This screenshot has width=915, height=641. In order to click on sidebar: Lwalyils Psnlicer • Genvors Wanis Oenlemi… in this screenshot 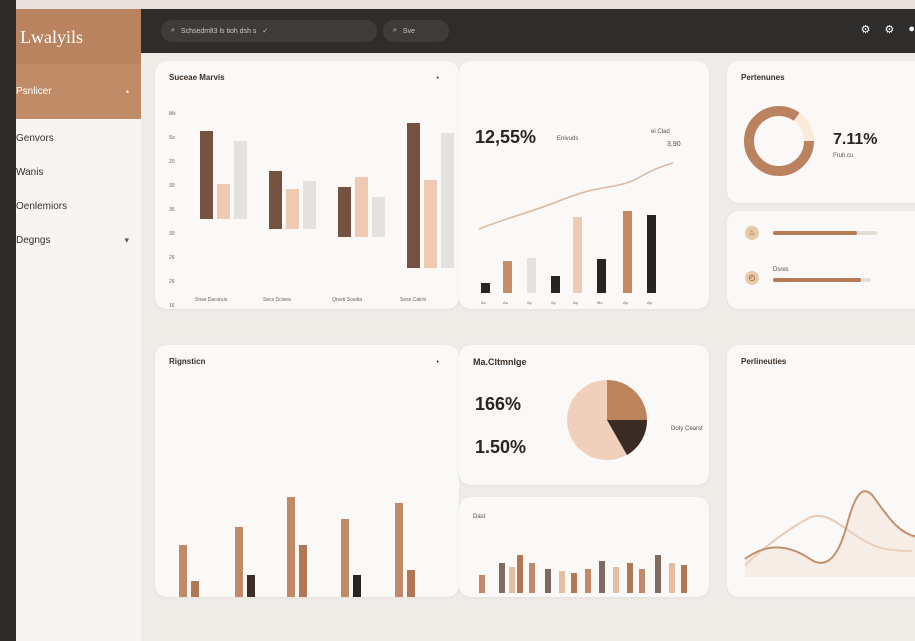, I will do `click(78, 325)`.